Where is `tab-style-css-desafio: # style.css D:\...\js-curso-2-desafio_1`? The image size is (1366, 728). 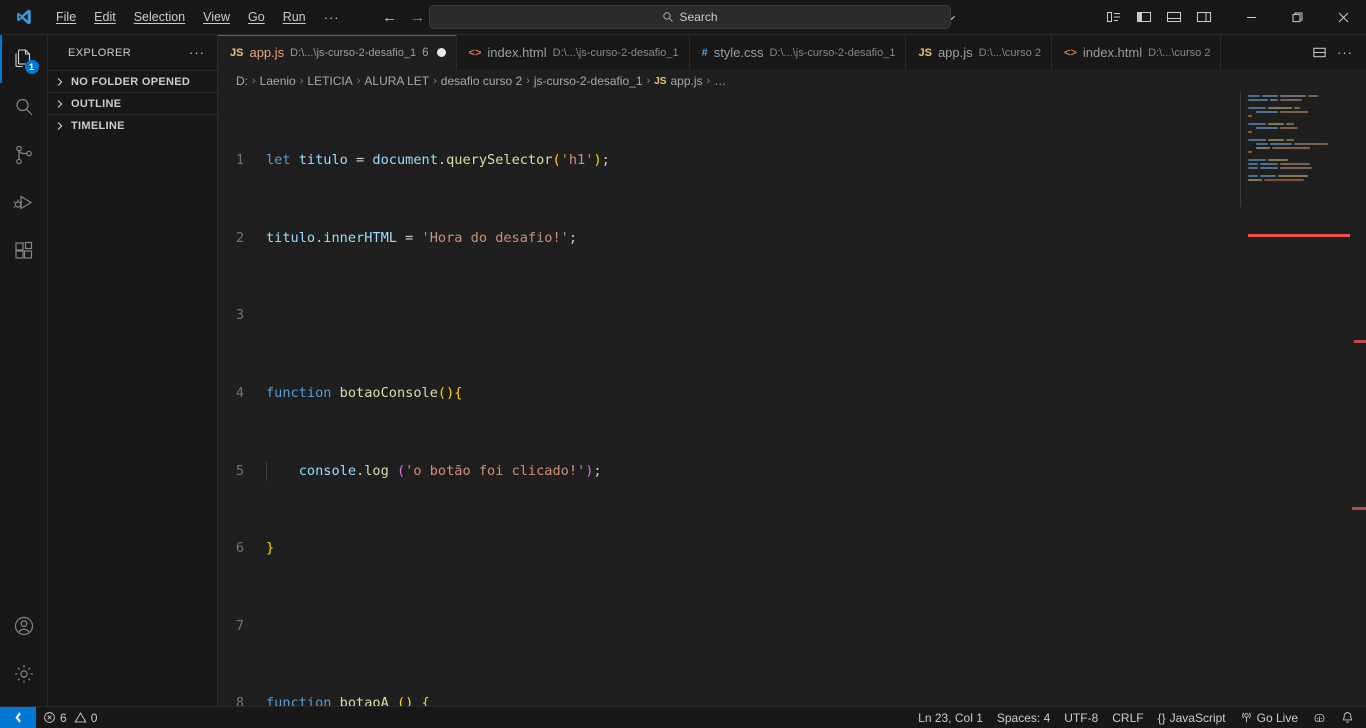
tab-style-css-desafio: # style.css D:\...\js-curso-2-desafio_1 is located at coordinates (798, 52).